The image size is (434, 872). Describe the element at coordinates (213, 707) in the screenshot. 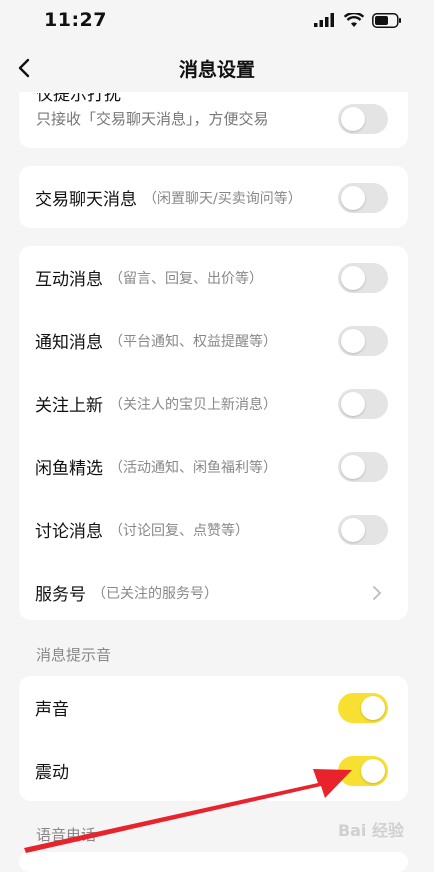

I see `sound-row: 声音` at that location.